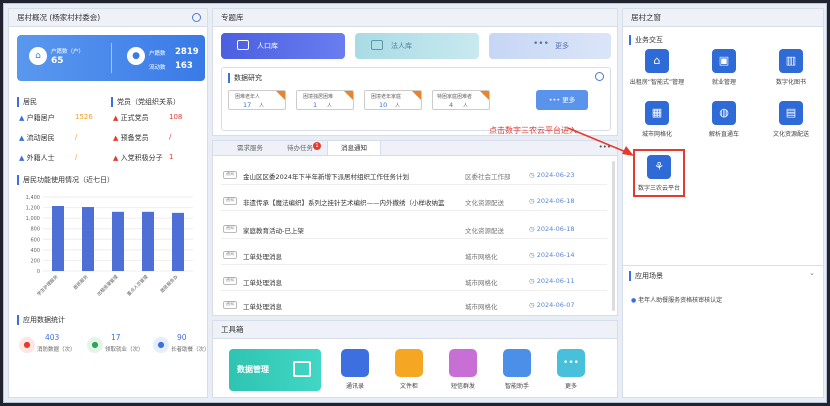 This screenshot has width=830, height=406. I want to click on news-row: 通知 家庭教育活动-已上架 文化资源配送 ◷ 2024-06-18, so click(414, 229).